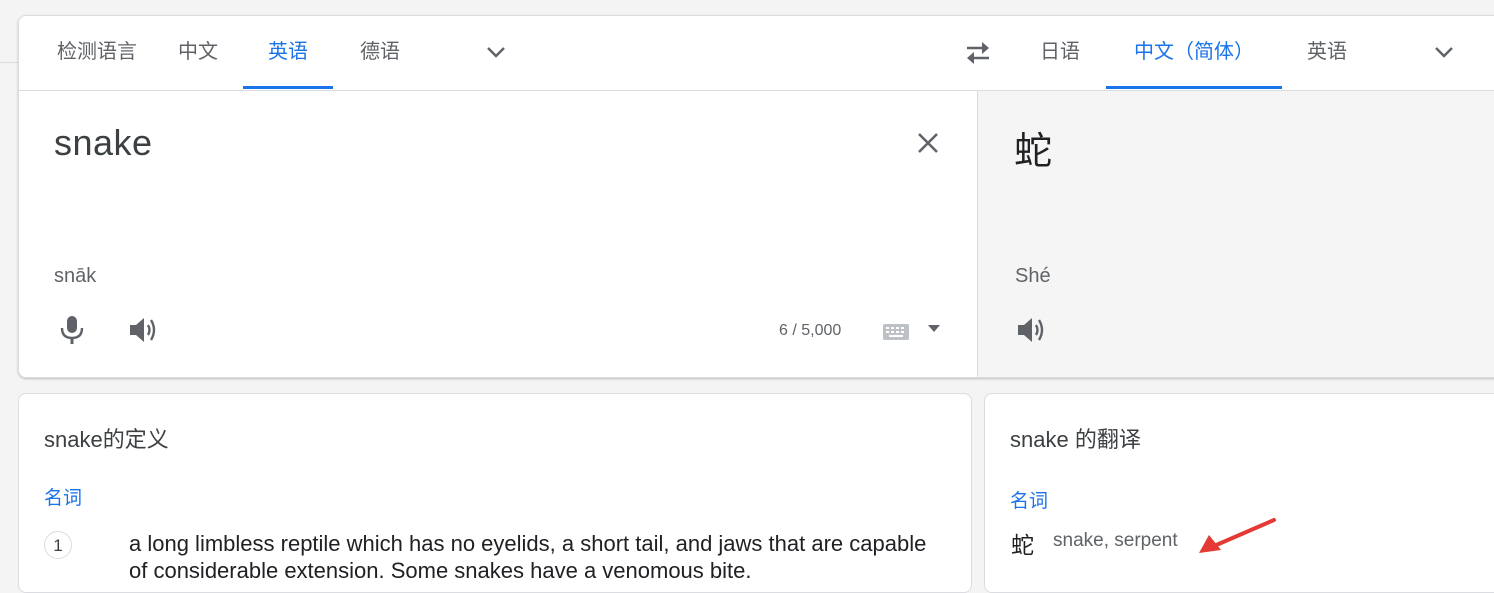 The width and height of the screenshot is (1494, 593). I want to click on tab-detect-language: 检测语言, so click(97, 52).